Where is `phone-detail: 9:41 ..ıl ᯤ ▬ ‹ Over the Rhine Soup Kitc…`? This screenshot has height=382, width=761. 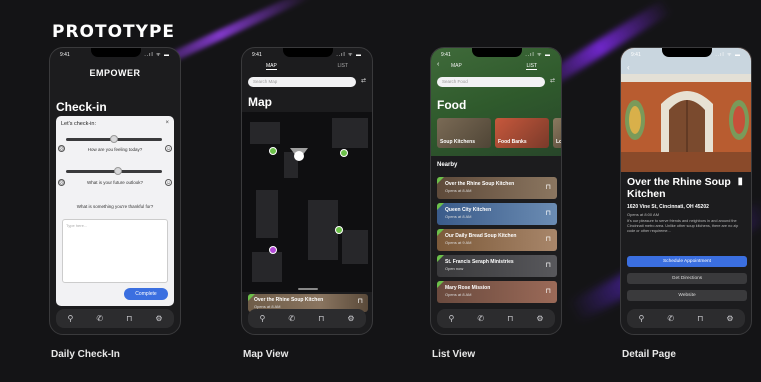 phone-detail: 9:41 ..ıl ᯤ ▬ ‹ Over the Rhine Soup Kitc… is located at coordinates (686, 191).